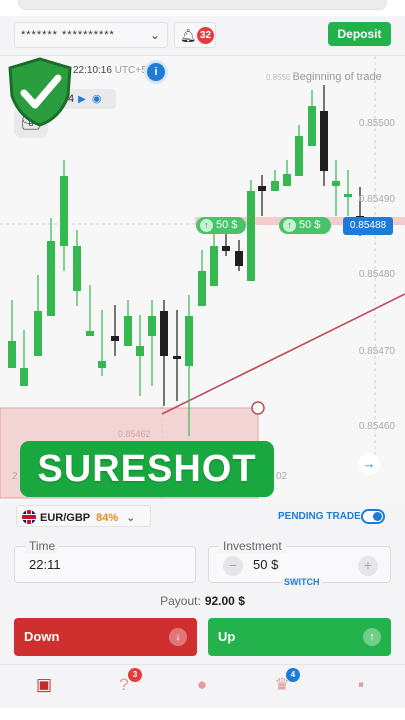  I want to click on beginning-of-trade: 0.8550 Beginning of trade, so click(324, 77).